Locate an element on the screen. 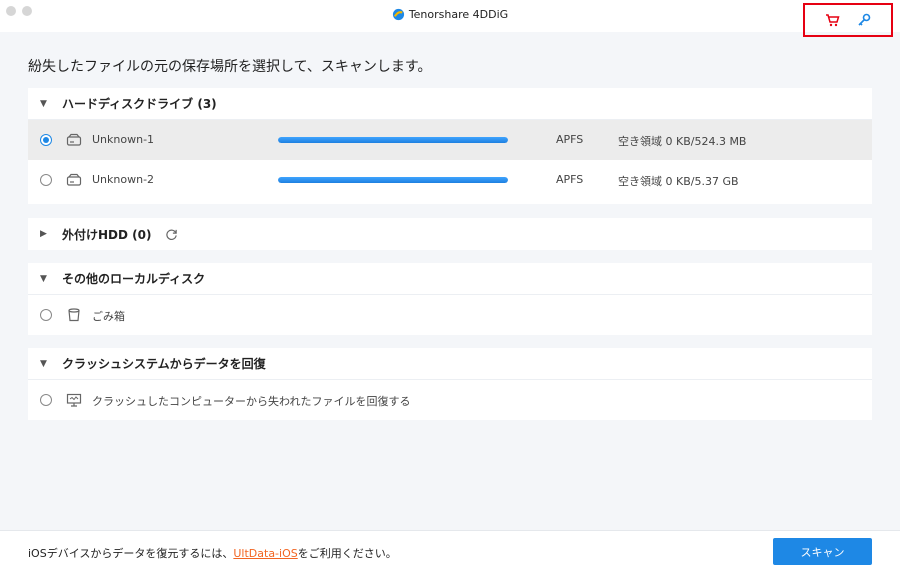 Image resolution: width=900 pixels, height=569 pixels. other-local-section-header: ▼ その他のローカルディスク is located at coordinates (450, 279).